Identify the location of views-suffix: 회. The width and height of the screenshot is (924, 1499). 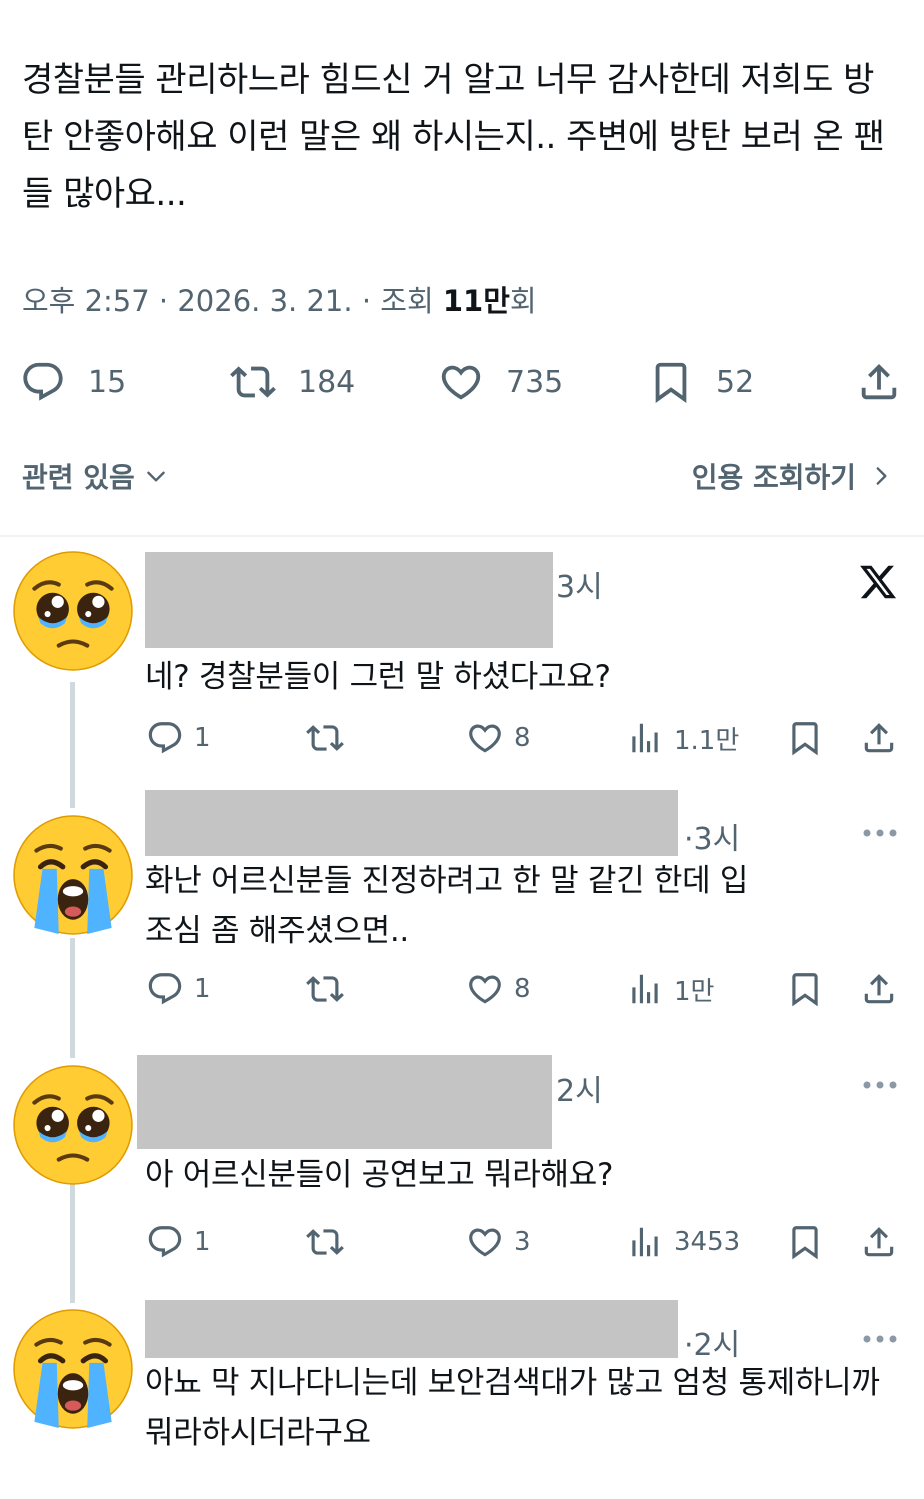
(523, 301).